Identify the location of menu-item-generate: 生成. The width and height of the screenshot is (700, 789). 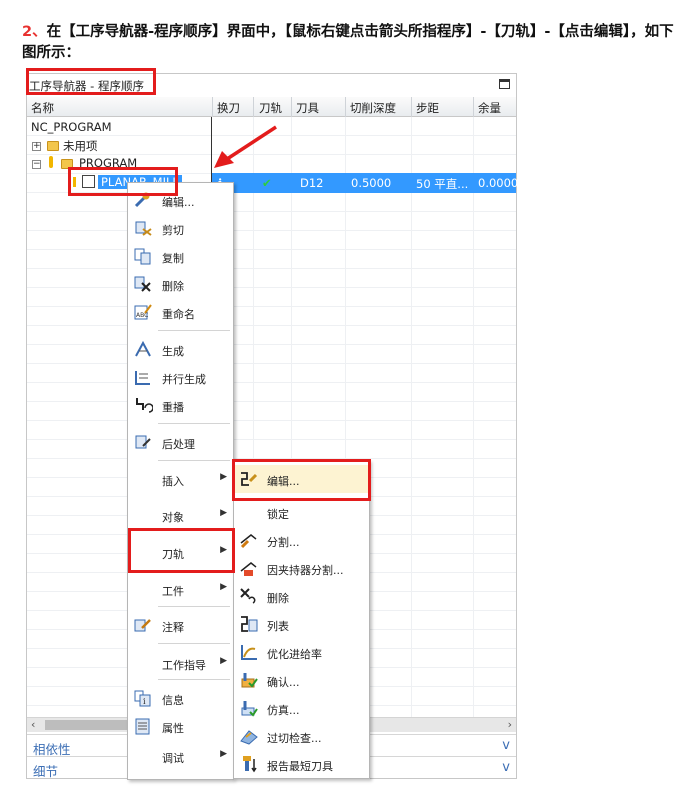
(180, 349).